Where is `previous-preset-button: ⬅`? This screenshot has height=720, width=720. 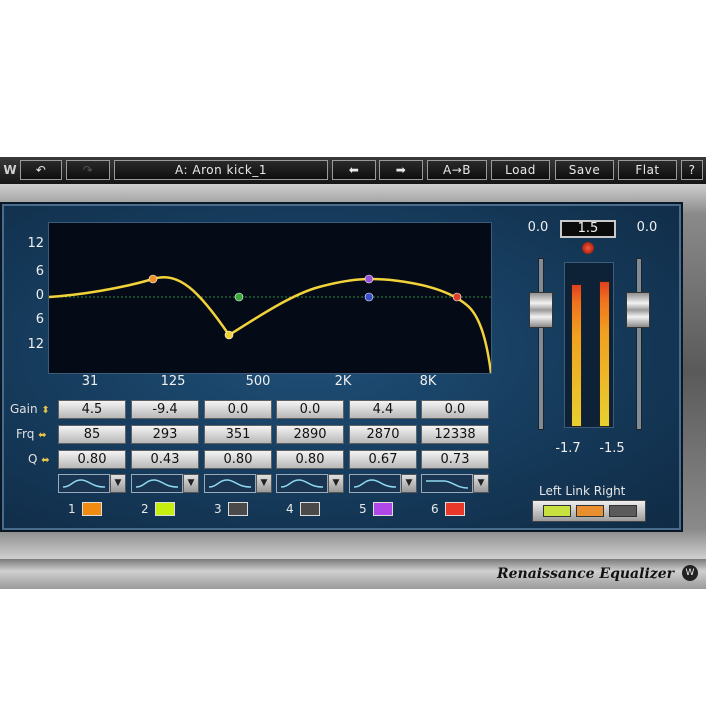 previous-preset-button: ⬅ is located at coordinates (354, 170).